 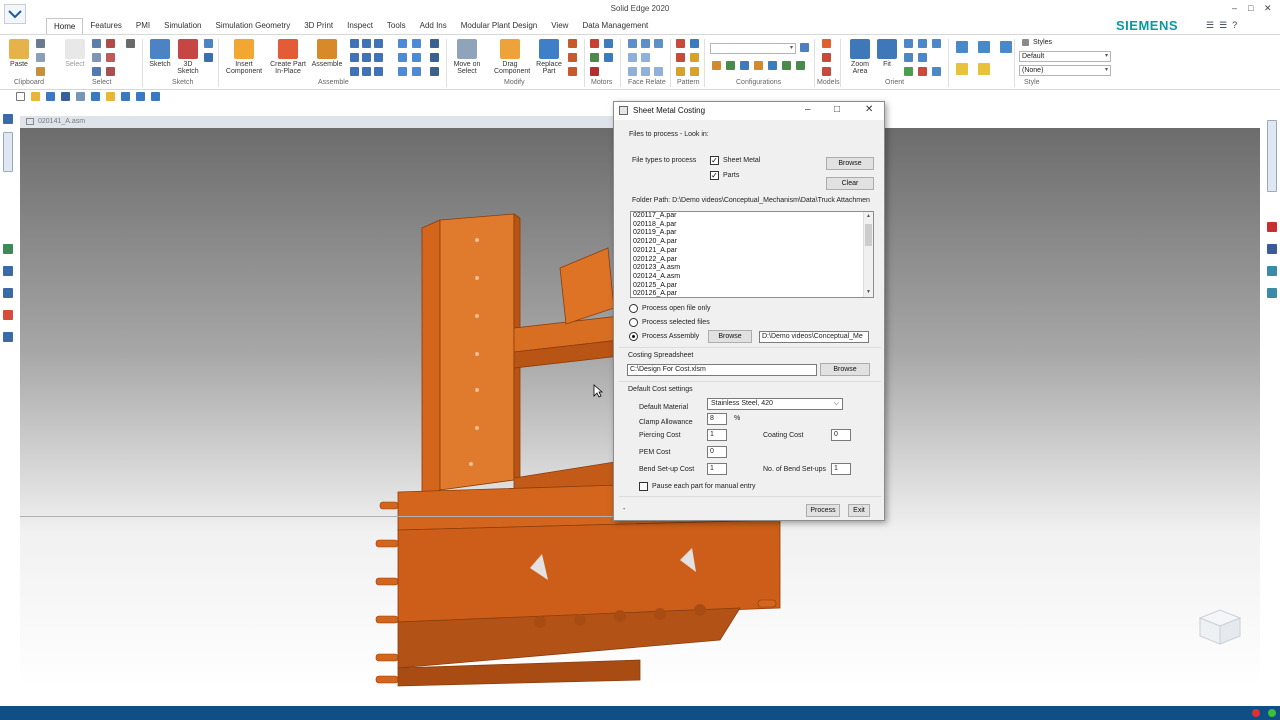 I want to click on line-icon, so click(x=402, y=43).